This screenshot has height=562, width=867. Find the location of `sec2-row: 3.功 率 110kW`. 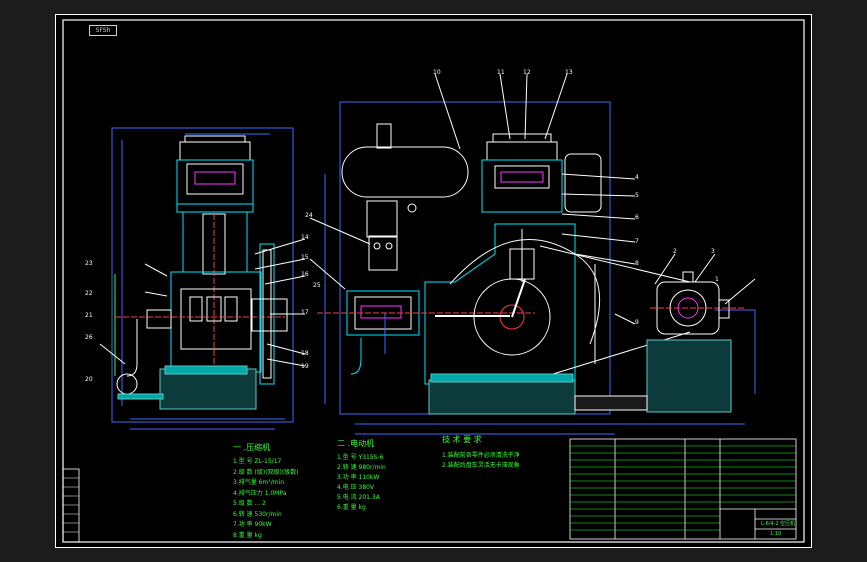

sec2-row: 3.功 率 110kW is located at coordinates (358, 477).